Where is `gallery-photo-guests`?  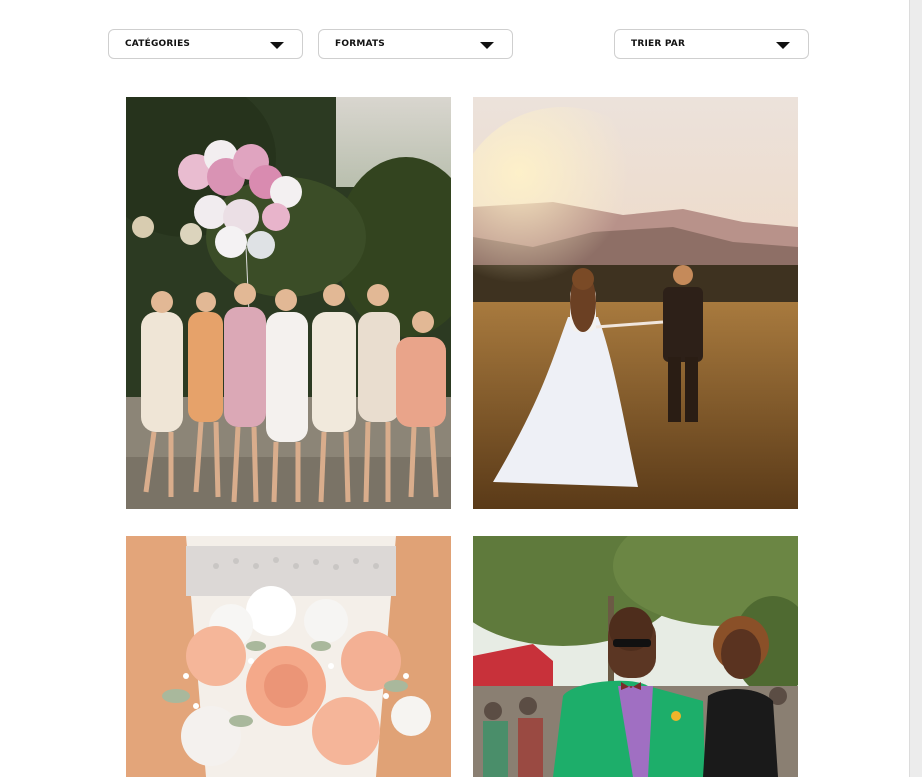
gallery-photo-guests is located at coordinates (635, 656).